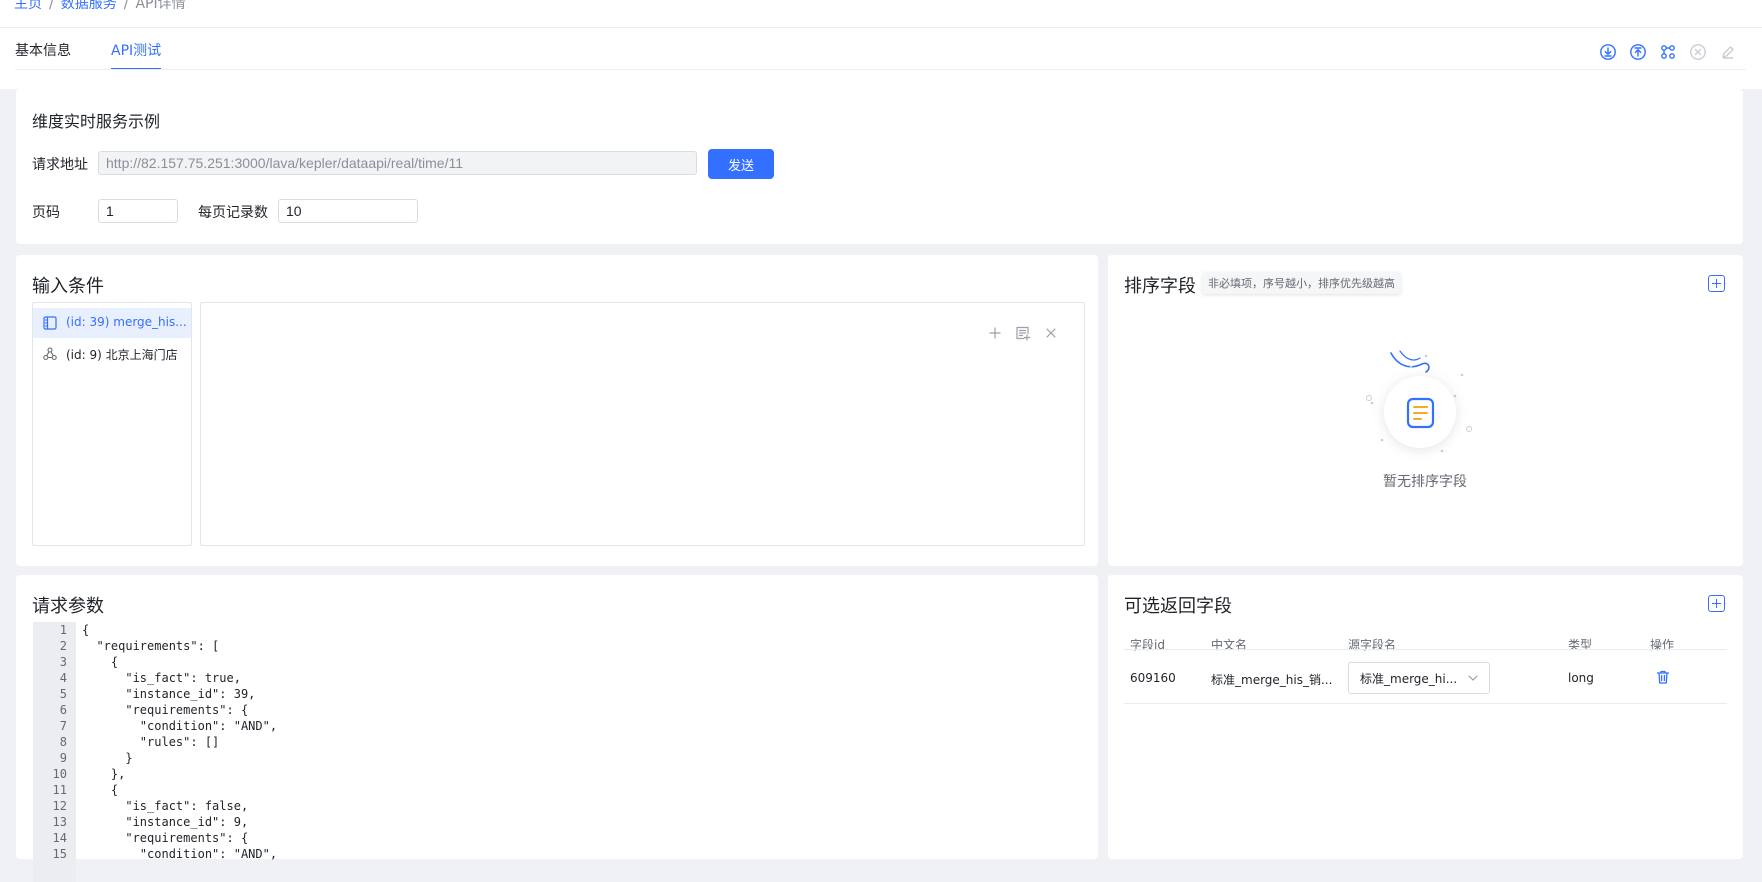 This screenshot has height=882, width=1762. What do you see at coordinates (161, 678) in the screenshot?
I see `code-text: "is_fact": true,` at bounding box center [161, 678].